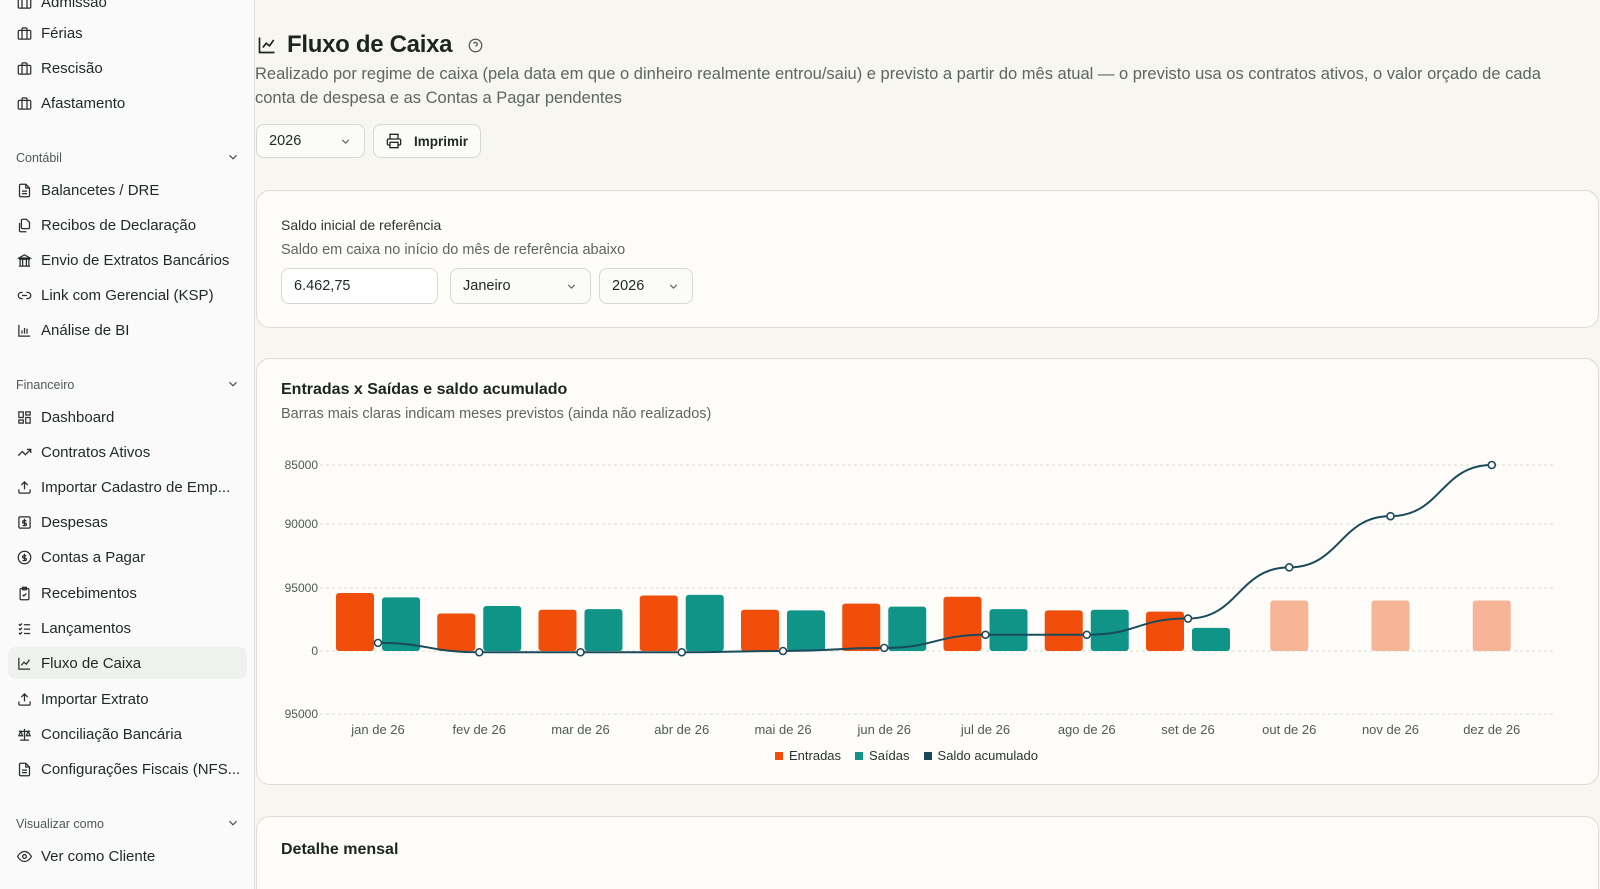 The image size is (1600, 889). I want to click on legend-item-saidas: Saídas, so click(882, 755).